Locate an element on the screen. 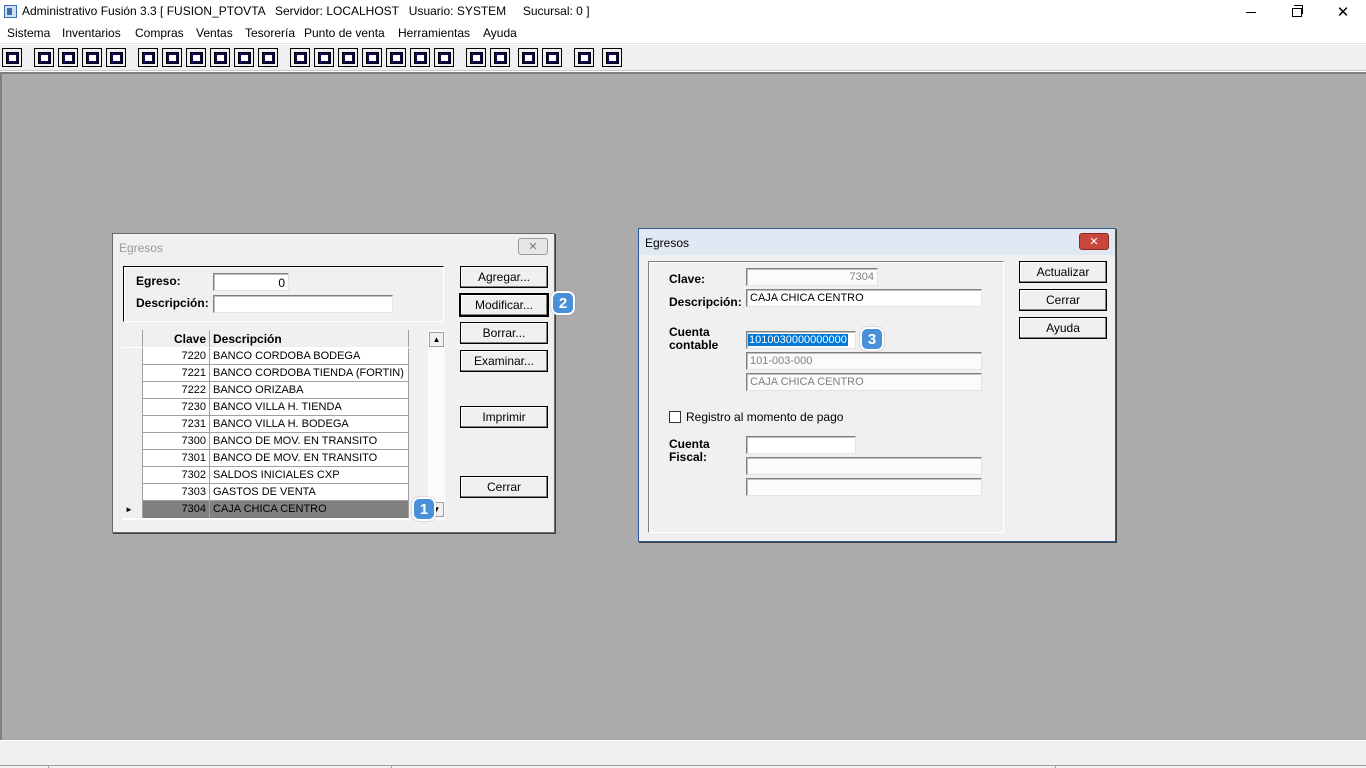 The width and height of the screenshot is (1366, 768). table-row: 7221 BANCO CORDOBA TIENDA (FORTIN) is located at coordinates (265, 373).